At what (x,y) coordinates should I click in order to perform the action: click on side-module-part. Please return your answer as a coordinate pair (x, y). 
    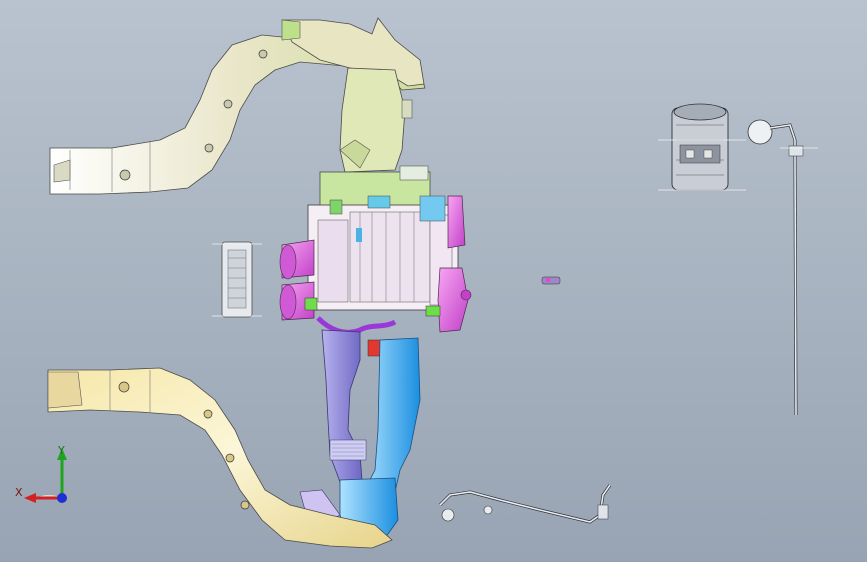
    Looking at the image, I should click on (237, 279).